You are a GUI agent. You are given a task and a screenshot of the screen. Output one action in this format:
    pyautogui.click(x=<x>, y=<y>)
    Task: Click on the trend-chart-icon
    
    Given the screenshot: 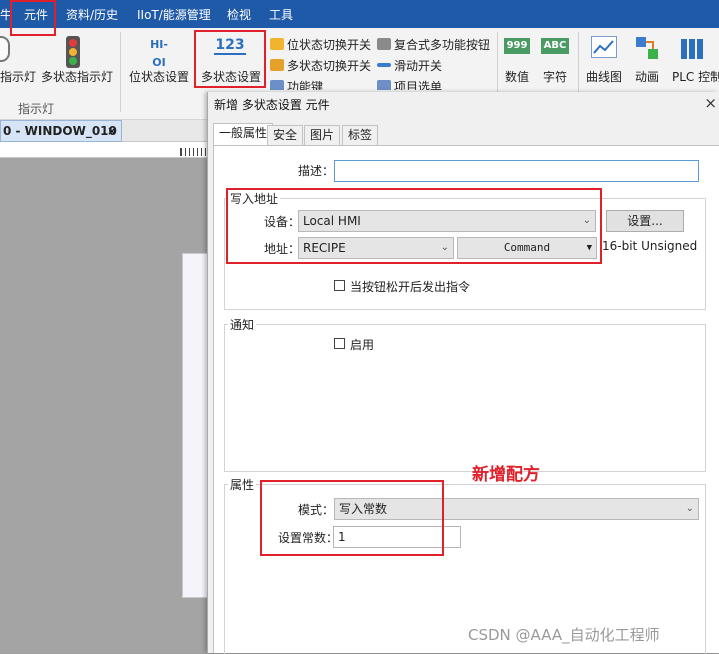 What is the action you would take?
    pyautogui.click(x=604, y=47)
    